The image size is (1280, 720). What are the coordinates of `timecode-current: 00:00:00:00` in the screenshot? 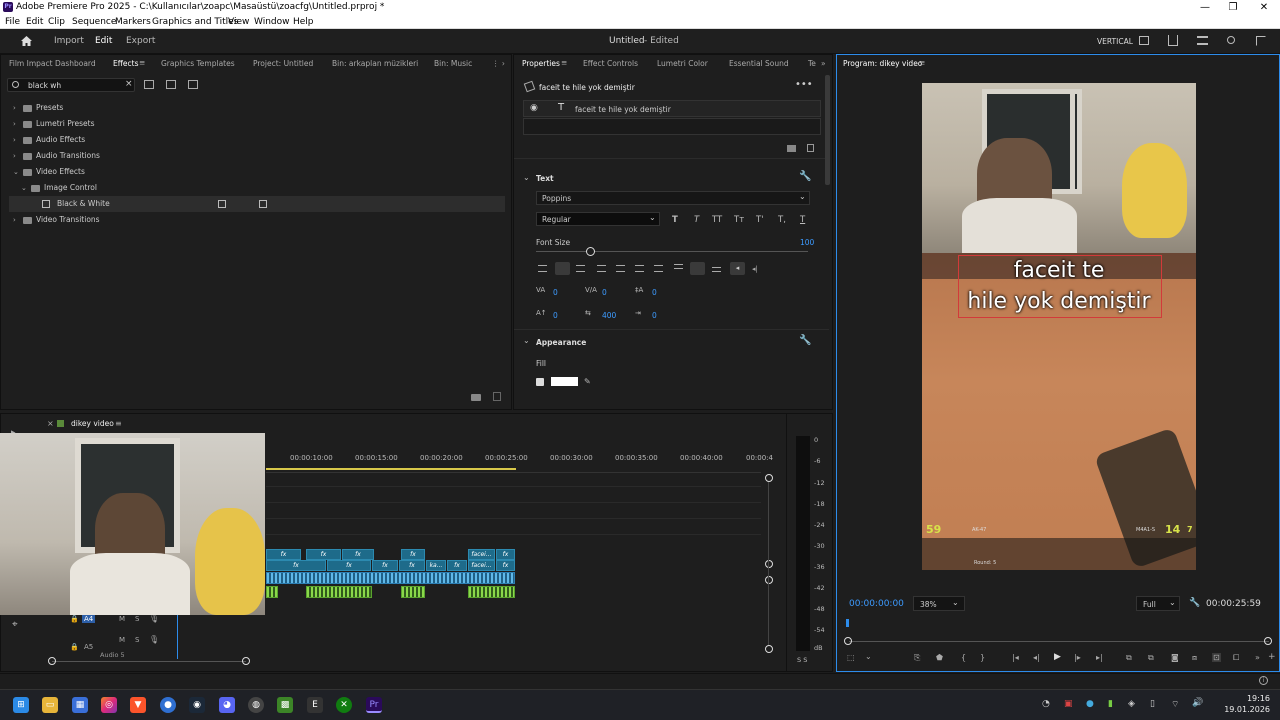 It's located at (876, 604).